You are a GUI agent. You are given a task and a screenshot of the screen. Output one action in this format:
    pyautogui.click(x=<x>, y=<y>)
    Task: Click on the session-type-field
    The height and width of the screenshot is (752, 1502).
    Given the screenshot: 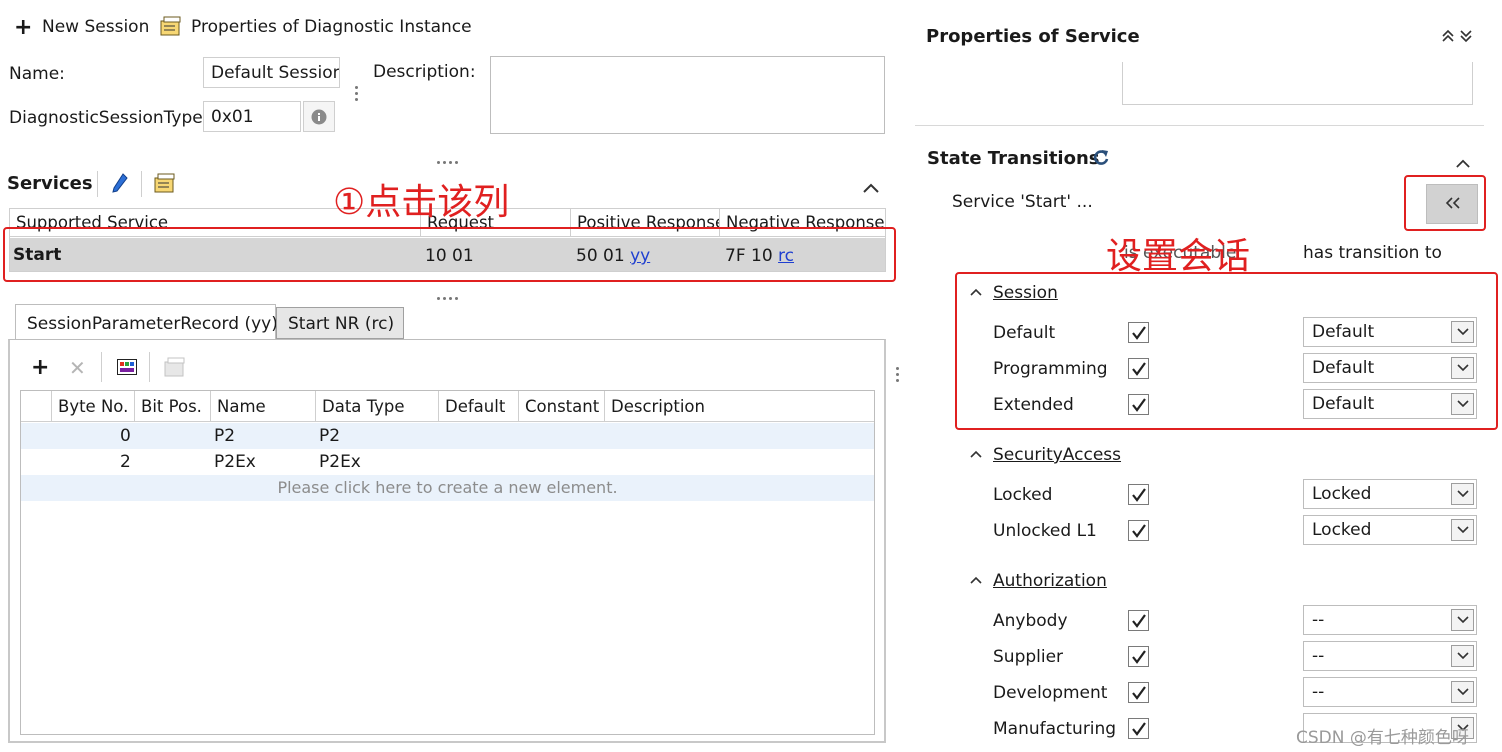 What is the action you would take?
    pyautogui.click(x=252, y=116)
    